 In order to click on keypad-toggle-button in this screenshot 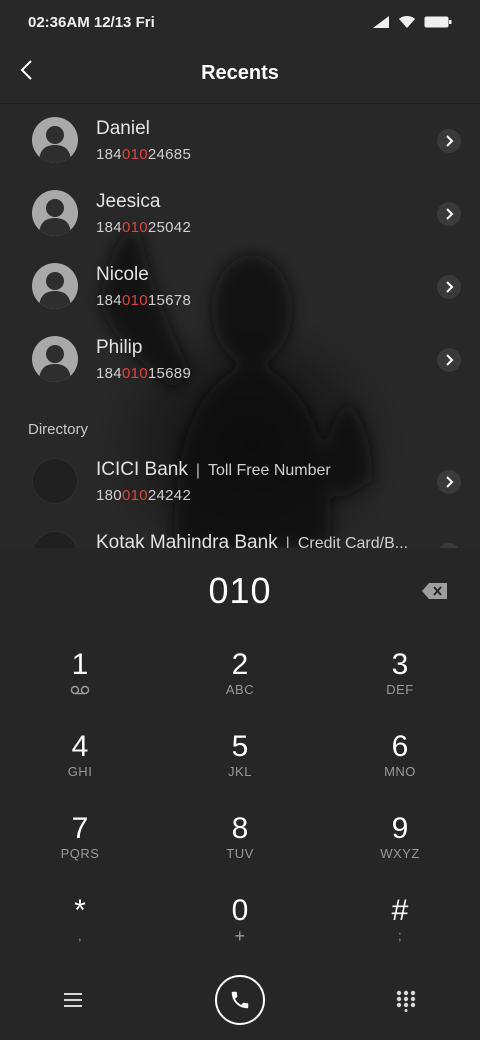, I will do `click(406, 1001)`.